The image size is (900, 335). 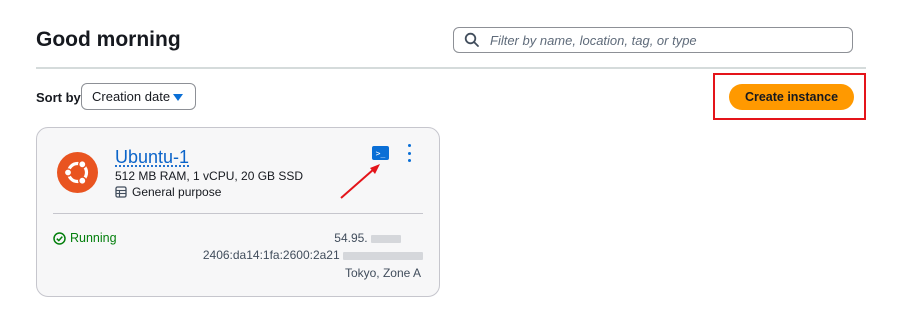 What do you see at coordinates (471, 39) in the screenshot?
I see `search-icon` at bounding box center [471, 39].